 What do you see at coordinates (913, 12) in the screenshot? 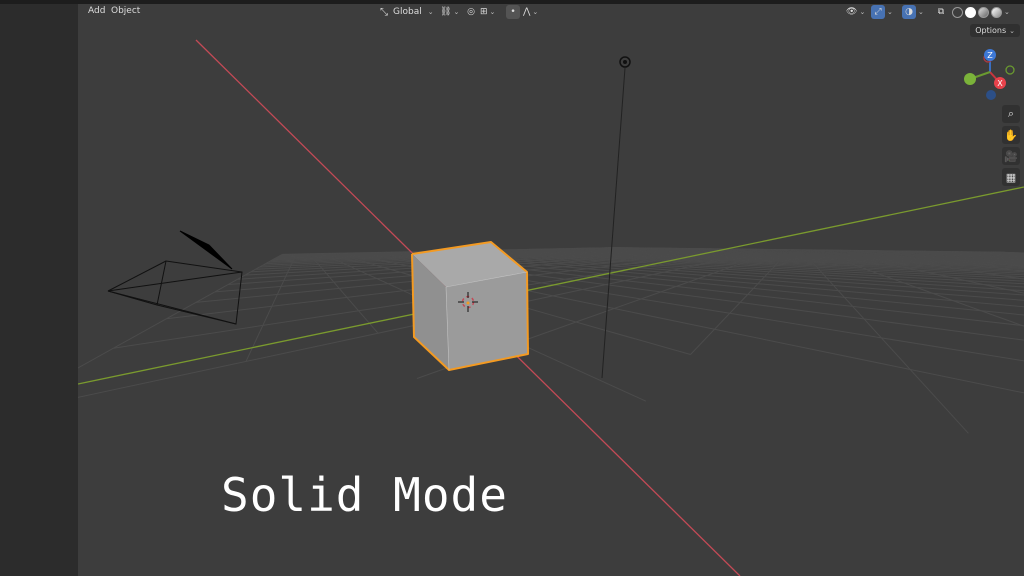
I see `overlay-toggle: ◑ ⌄` at bounding box center [913, 12].